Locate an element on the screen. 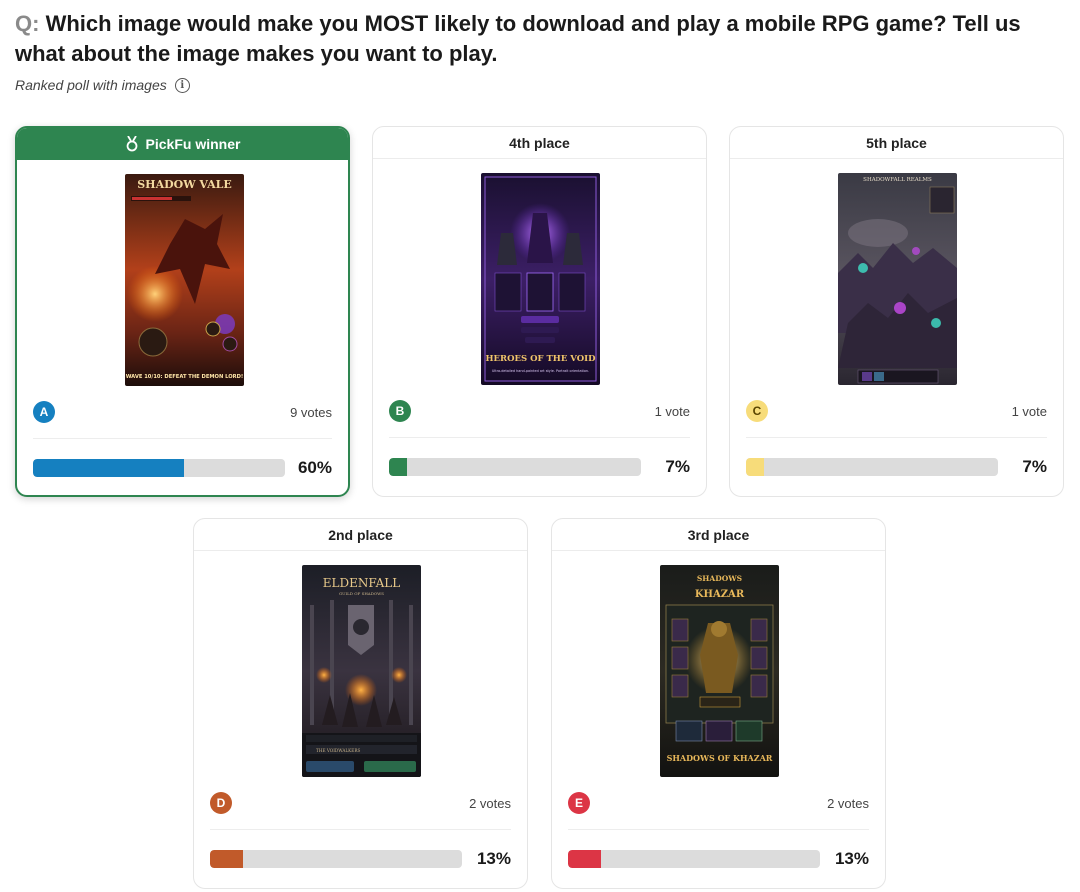 The width and height of the screenshot is (1080, 892). poll-type: Ranked poll with images i is located at coordinates (102, 85).